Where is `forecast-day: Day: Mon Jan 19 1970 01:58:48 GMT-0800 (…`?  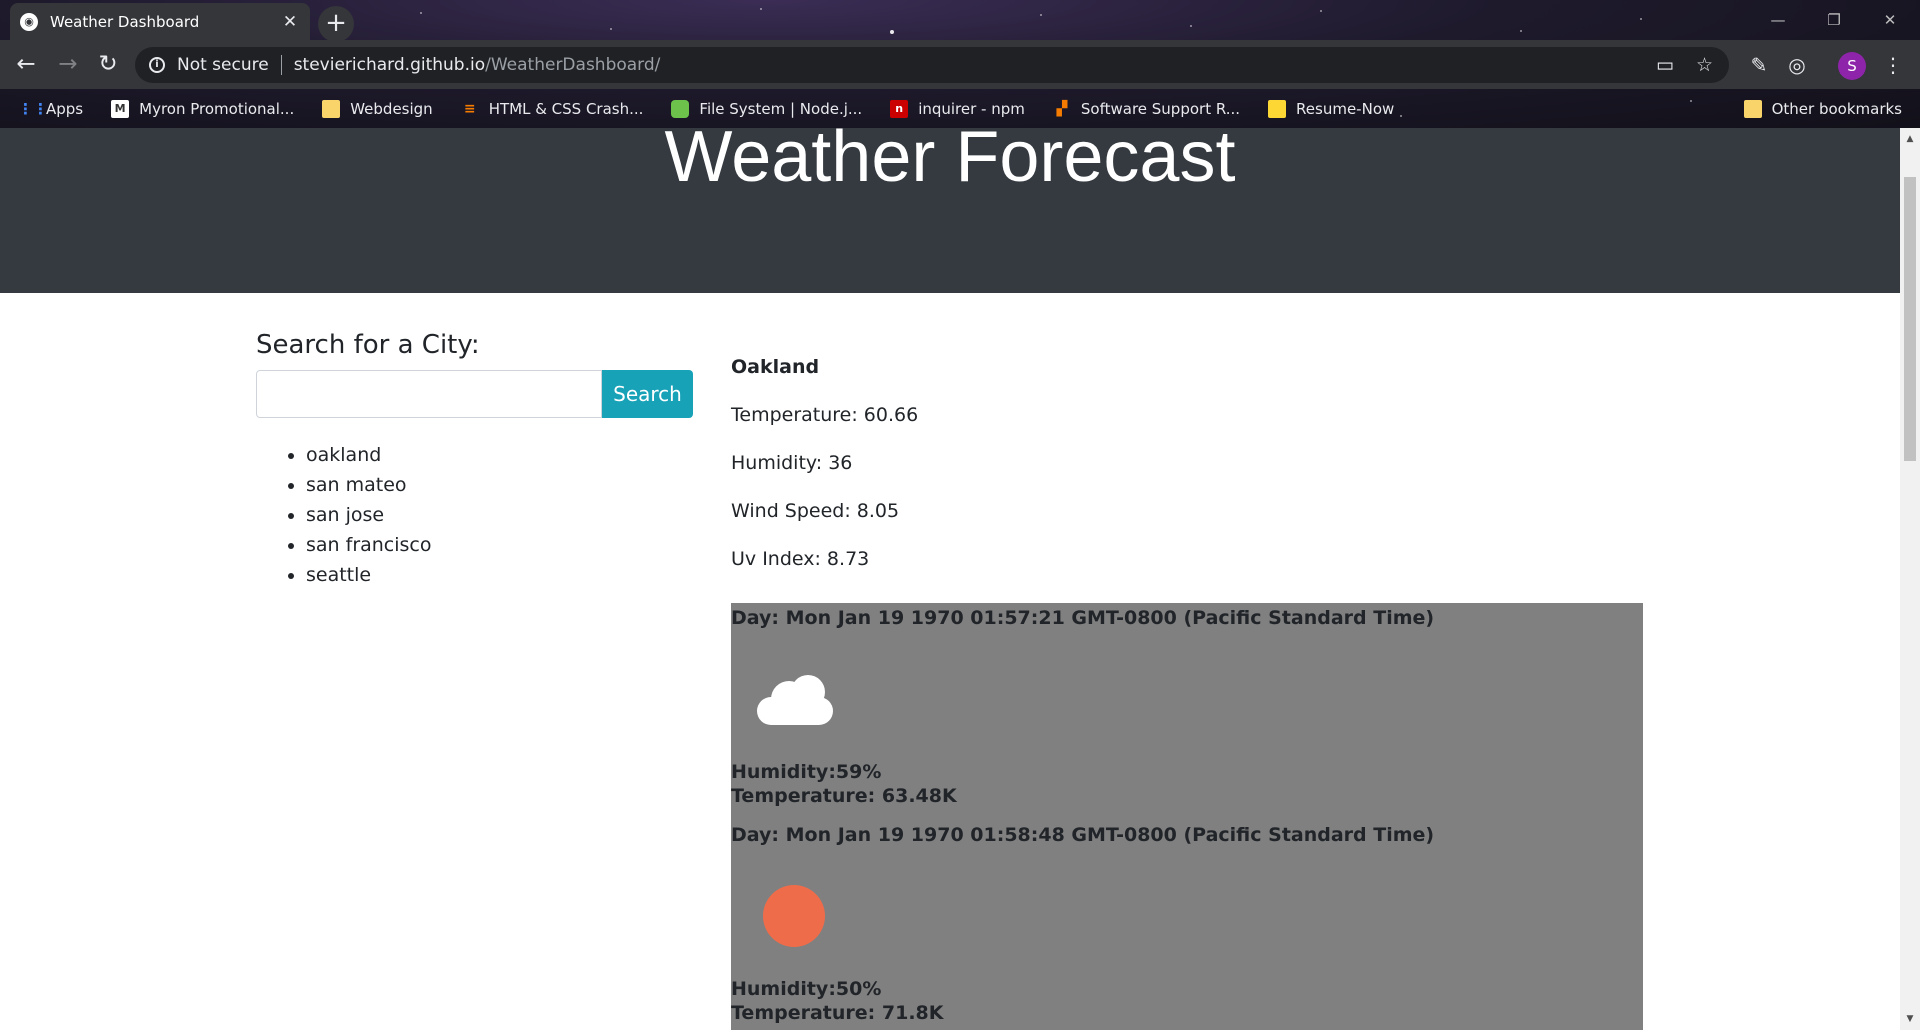
forecast-day: Day: Mon Jan 19 1970 01:58:48 GMT-0800 (… is located at coordinates (1083, 835).